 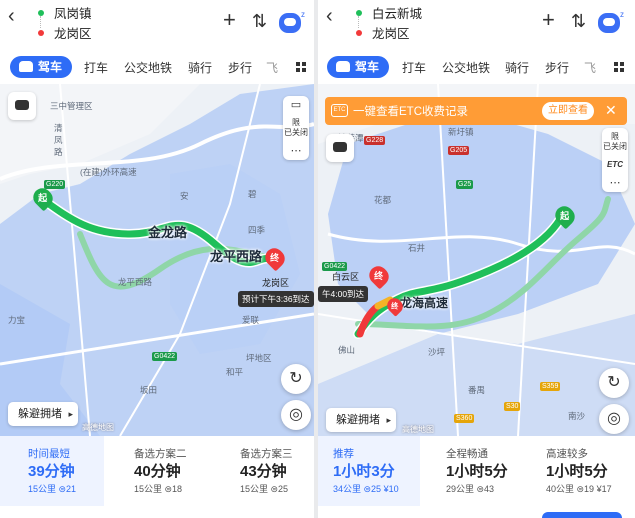 I want to click on route-input-box: 白云新城 龙岗区, so click(x=438, y=24).